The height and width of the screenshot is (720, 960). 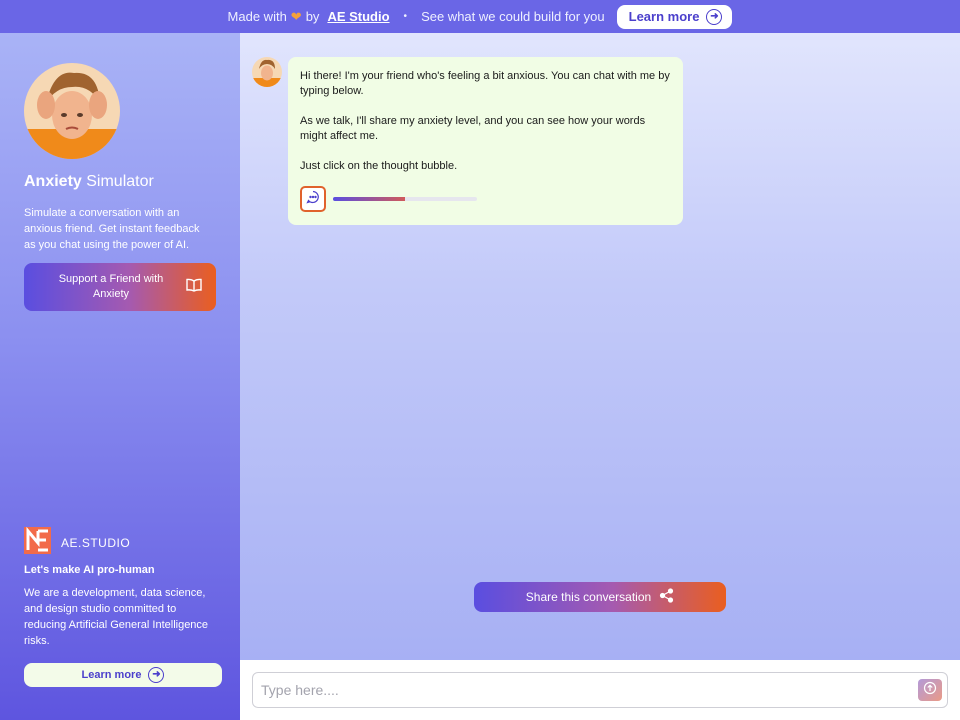 What do you see at coordinates (296, 16) in the screenshot?
I see `heart-icon: ❤` at bounding box center [296, 16].